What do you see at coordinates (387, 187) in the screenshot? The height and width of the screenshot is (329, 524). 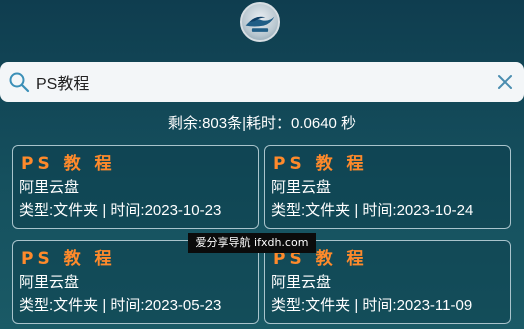 I see `result-card: PS 教 程 阿里云盘 类型:文件夹 | 时间:2023-10-24` at bounding box center [387, 187].